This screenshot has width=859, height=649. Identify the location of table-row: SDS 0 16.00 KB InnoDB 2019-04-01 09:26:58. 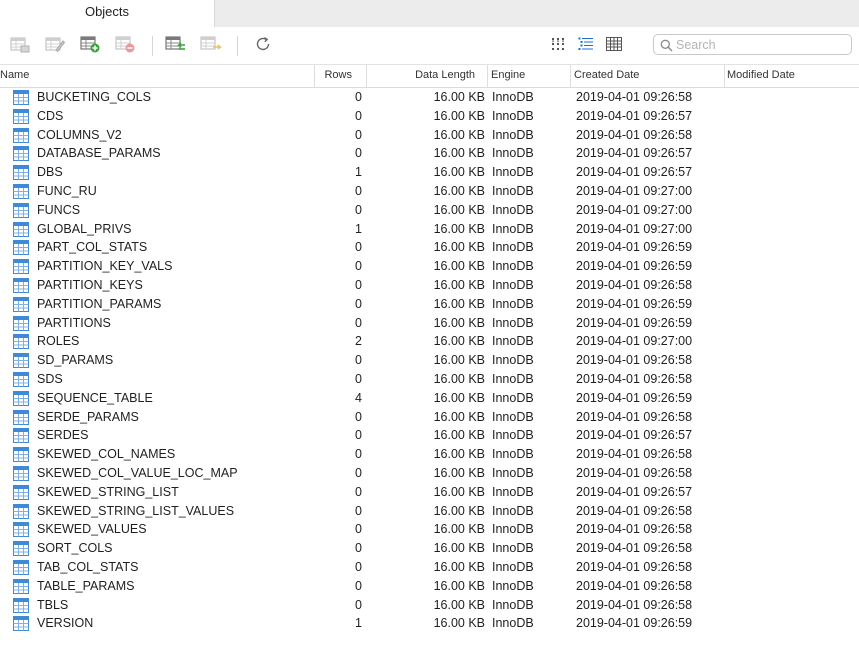
(429, 379).